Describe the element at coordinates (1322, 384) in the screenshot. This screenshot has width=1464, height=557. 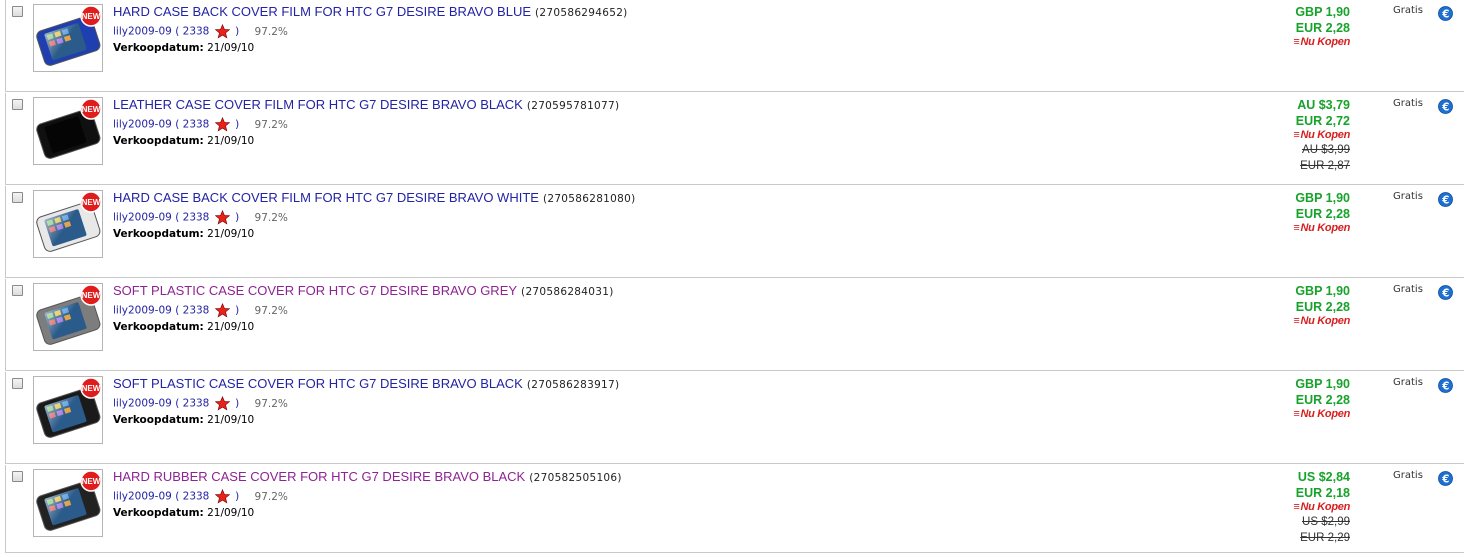
I see `price-primary: GBP 1,90` at that location.